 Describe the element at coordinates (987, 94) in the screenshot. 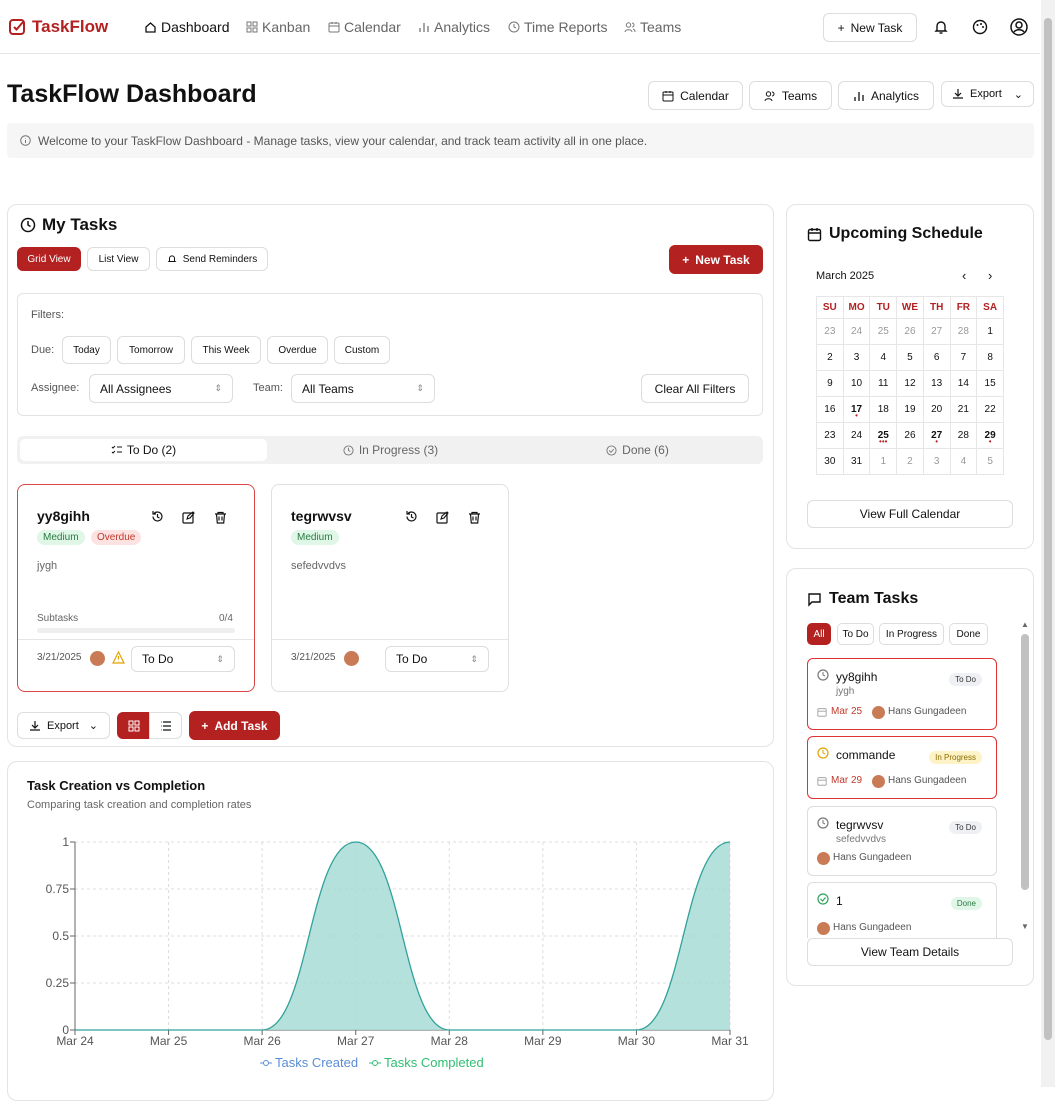

I see `header-export-button: Export ⌄` at that location.